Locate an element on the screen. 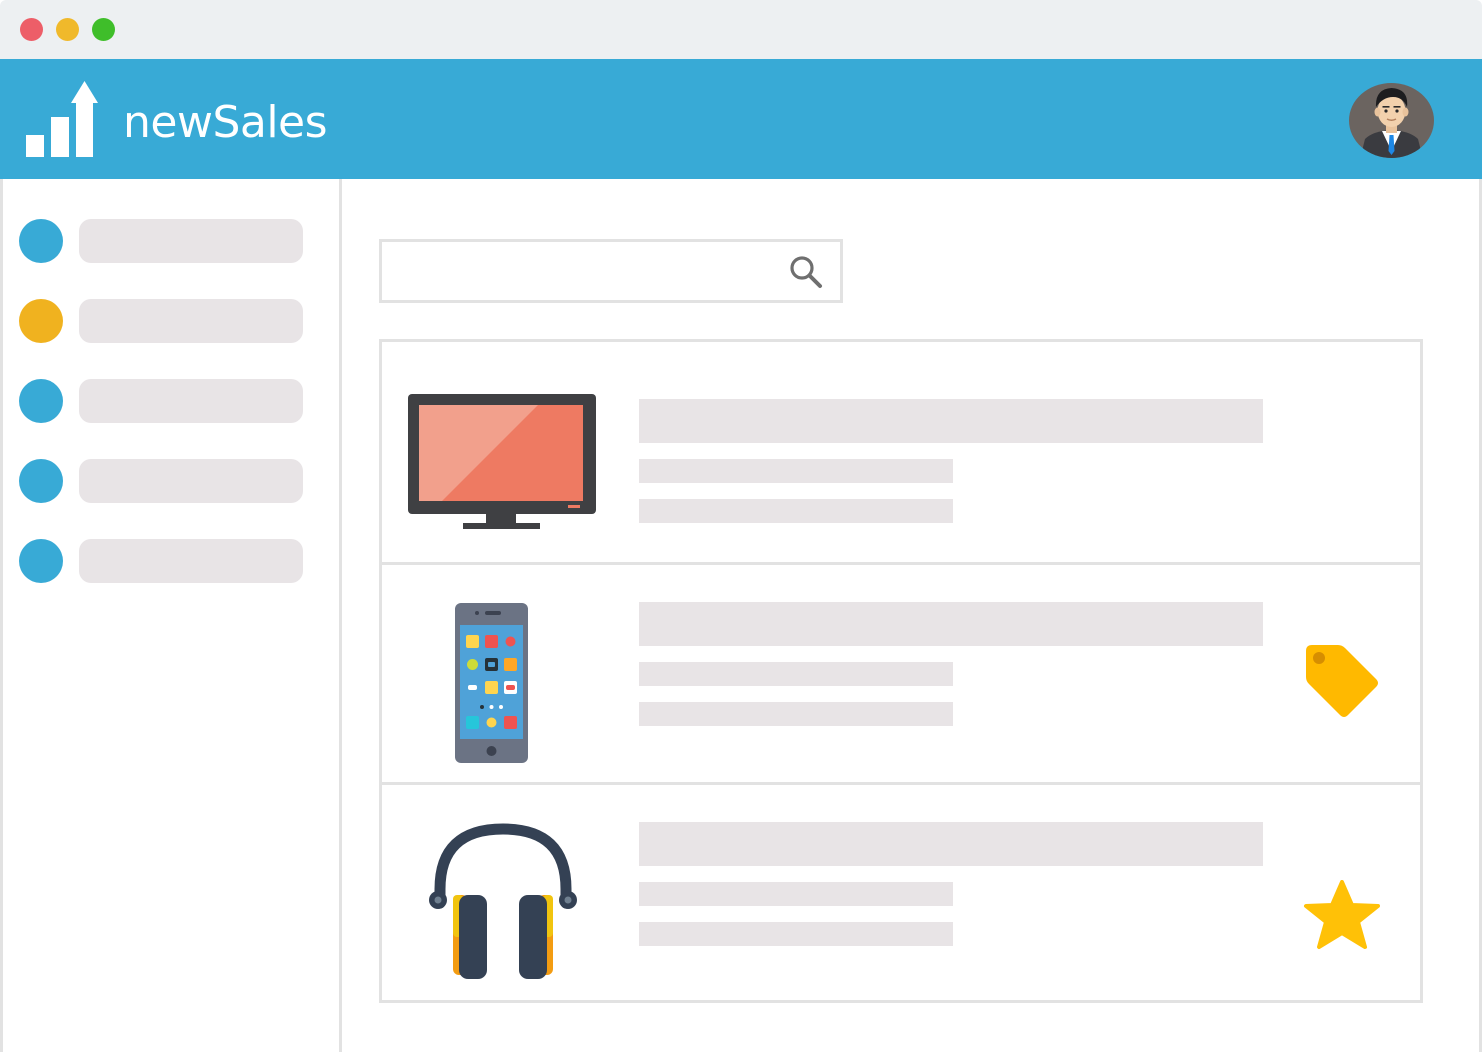 This screenshot has width=1482, height=1052. search-box is located at coordinates (611, 271).